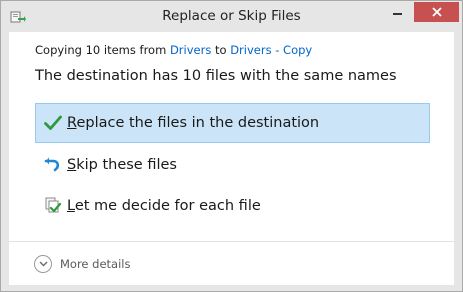 The height and width of the screenshot is (292, 463). I want to click on decide-label-rest: et me decide for each file, so click(167, 206).